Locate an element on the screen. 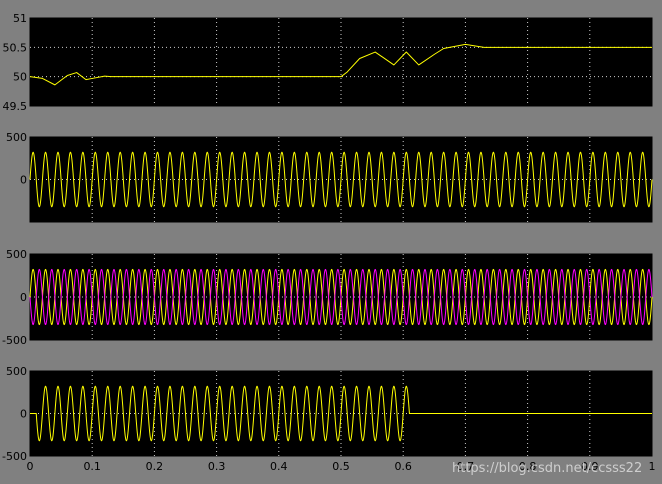 This screenshot has width=662, height=484. watermark-text: https://blog.csdn.net/ccsss22 is located at coordinates (547, 468).